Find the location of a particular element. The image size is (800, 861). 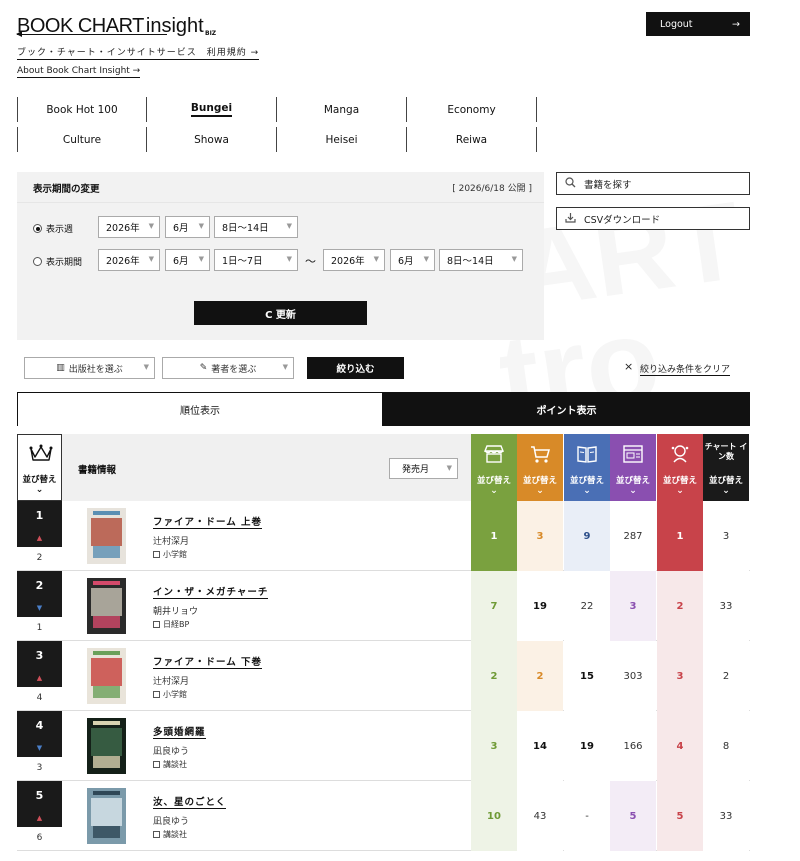

rank-sort-header: 並び替え ⌄ is located at coordinates (39, 467).